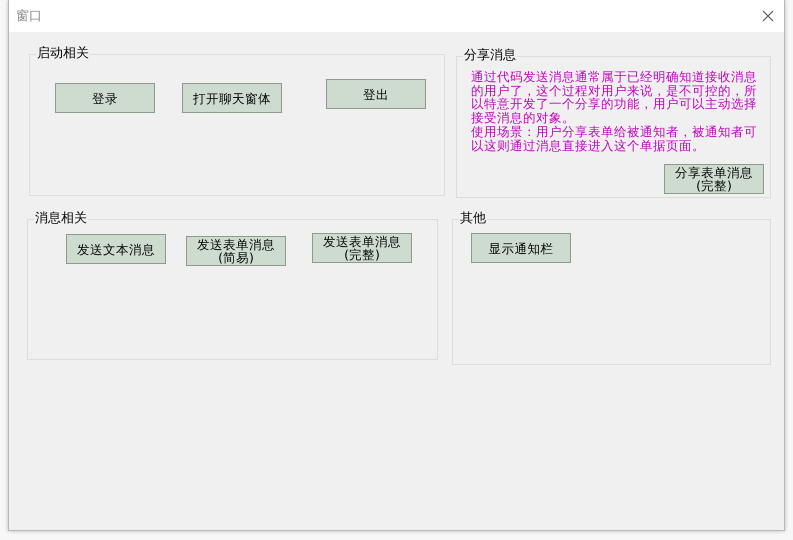  Describe the element at coordinates (232, 98) in the screenshot. I see `action-button: 打开聊天窗体` at that location.